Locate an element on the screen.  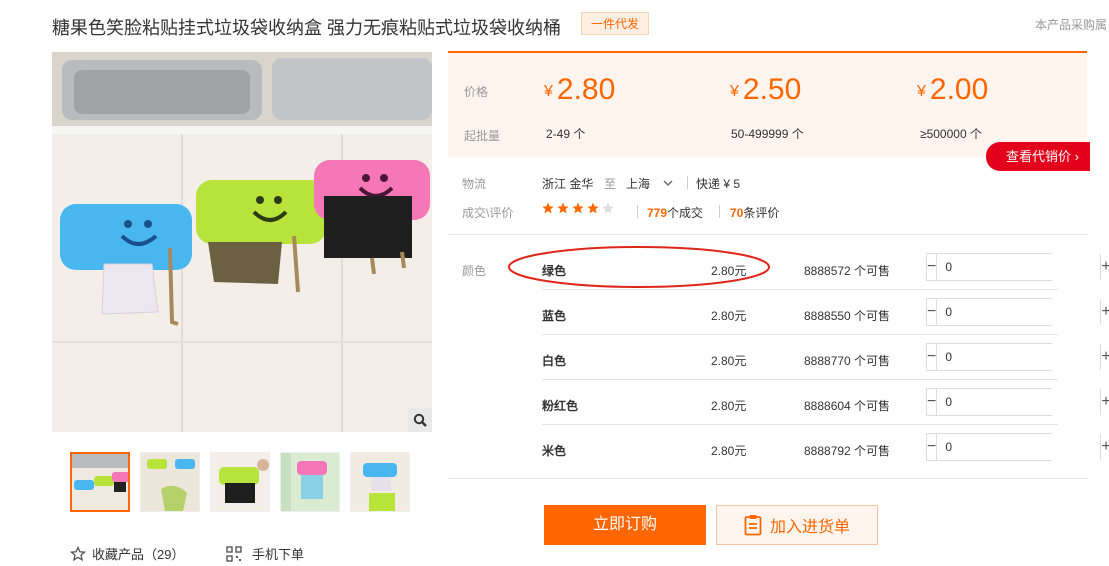
add-to-list-button: 加入进货单 is located at coordinates (797, 525).